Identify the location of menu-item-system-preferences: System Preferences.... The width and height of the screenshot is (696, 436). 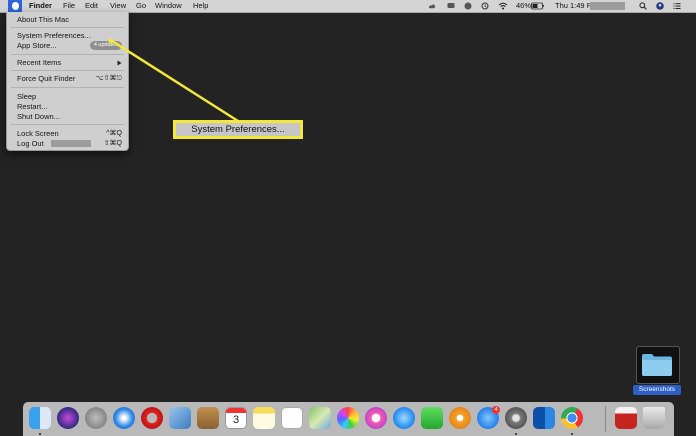
(54, 35).